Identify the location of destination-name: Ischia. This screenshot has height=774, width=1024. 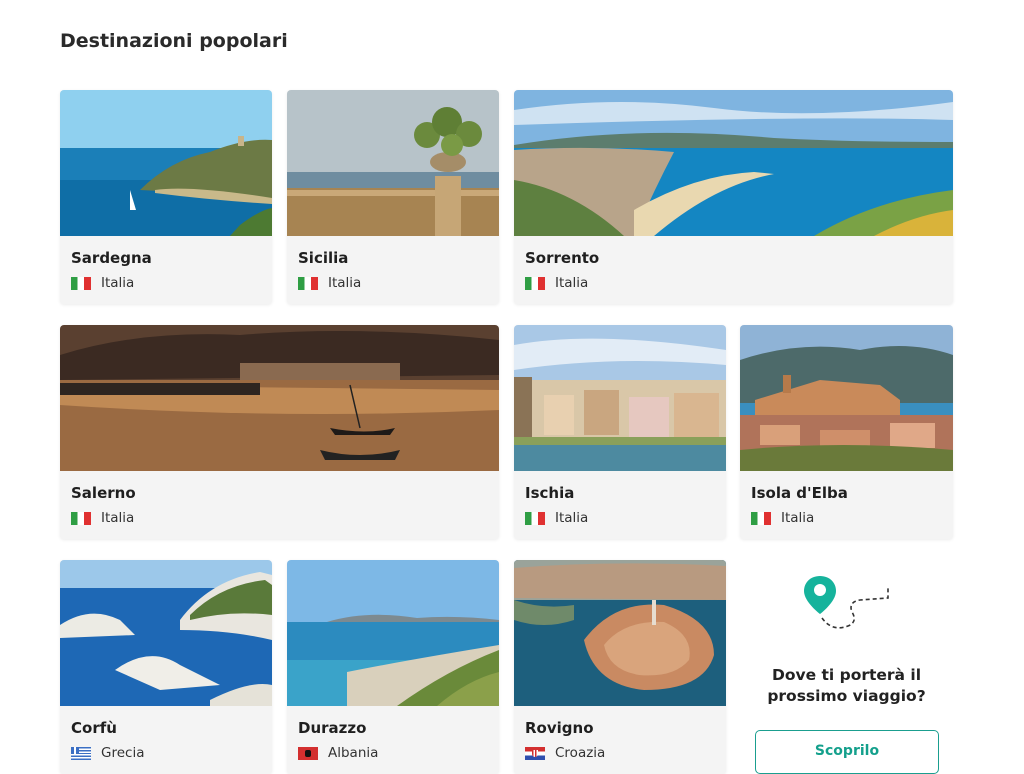
(550, 493).